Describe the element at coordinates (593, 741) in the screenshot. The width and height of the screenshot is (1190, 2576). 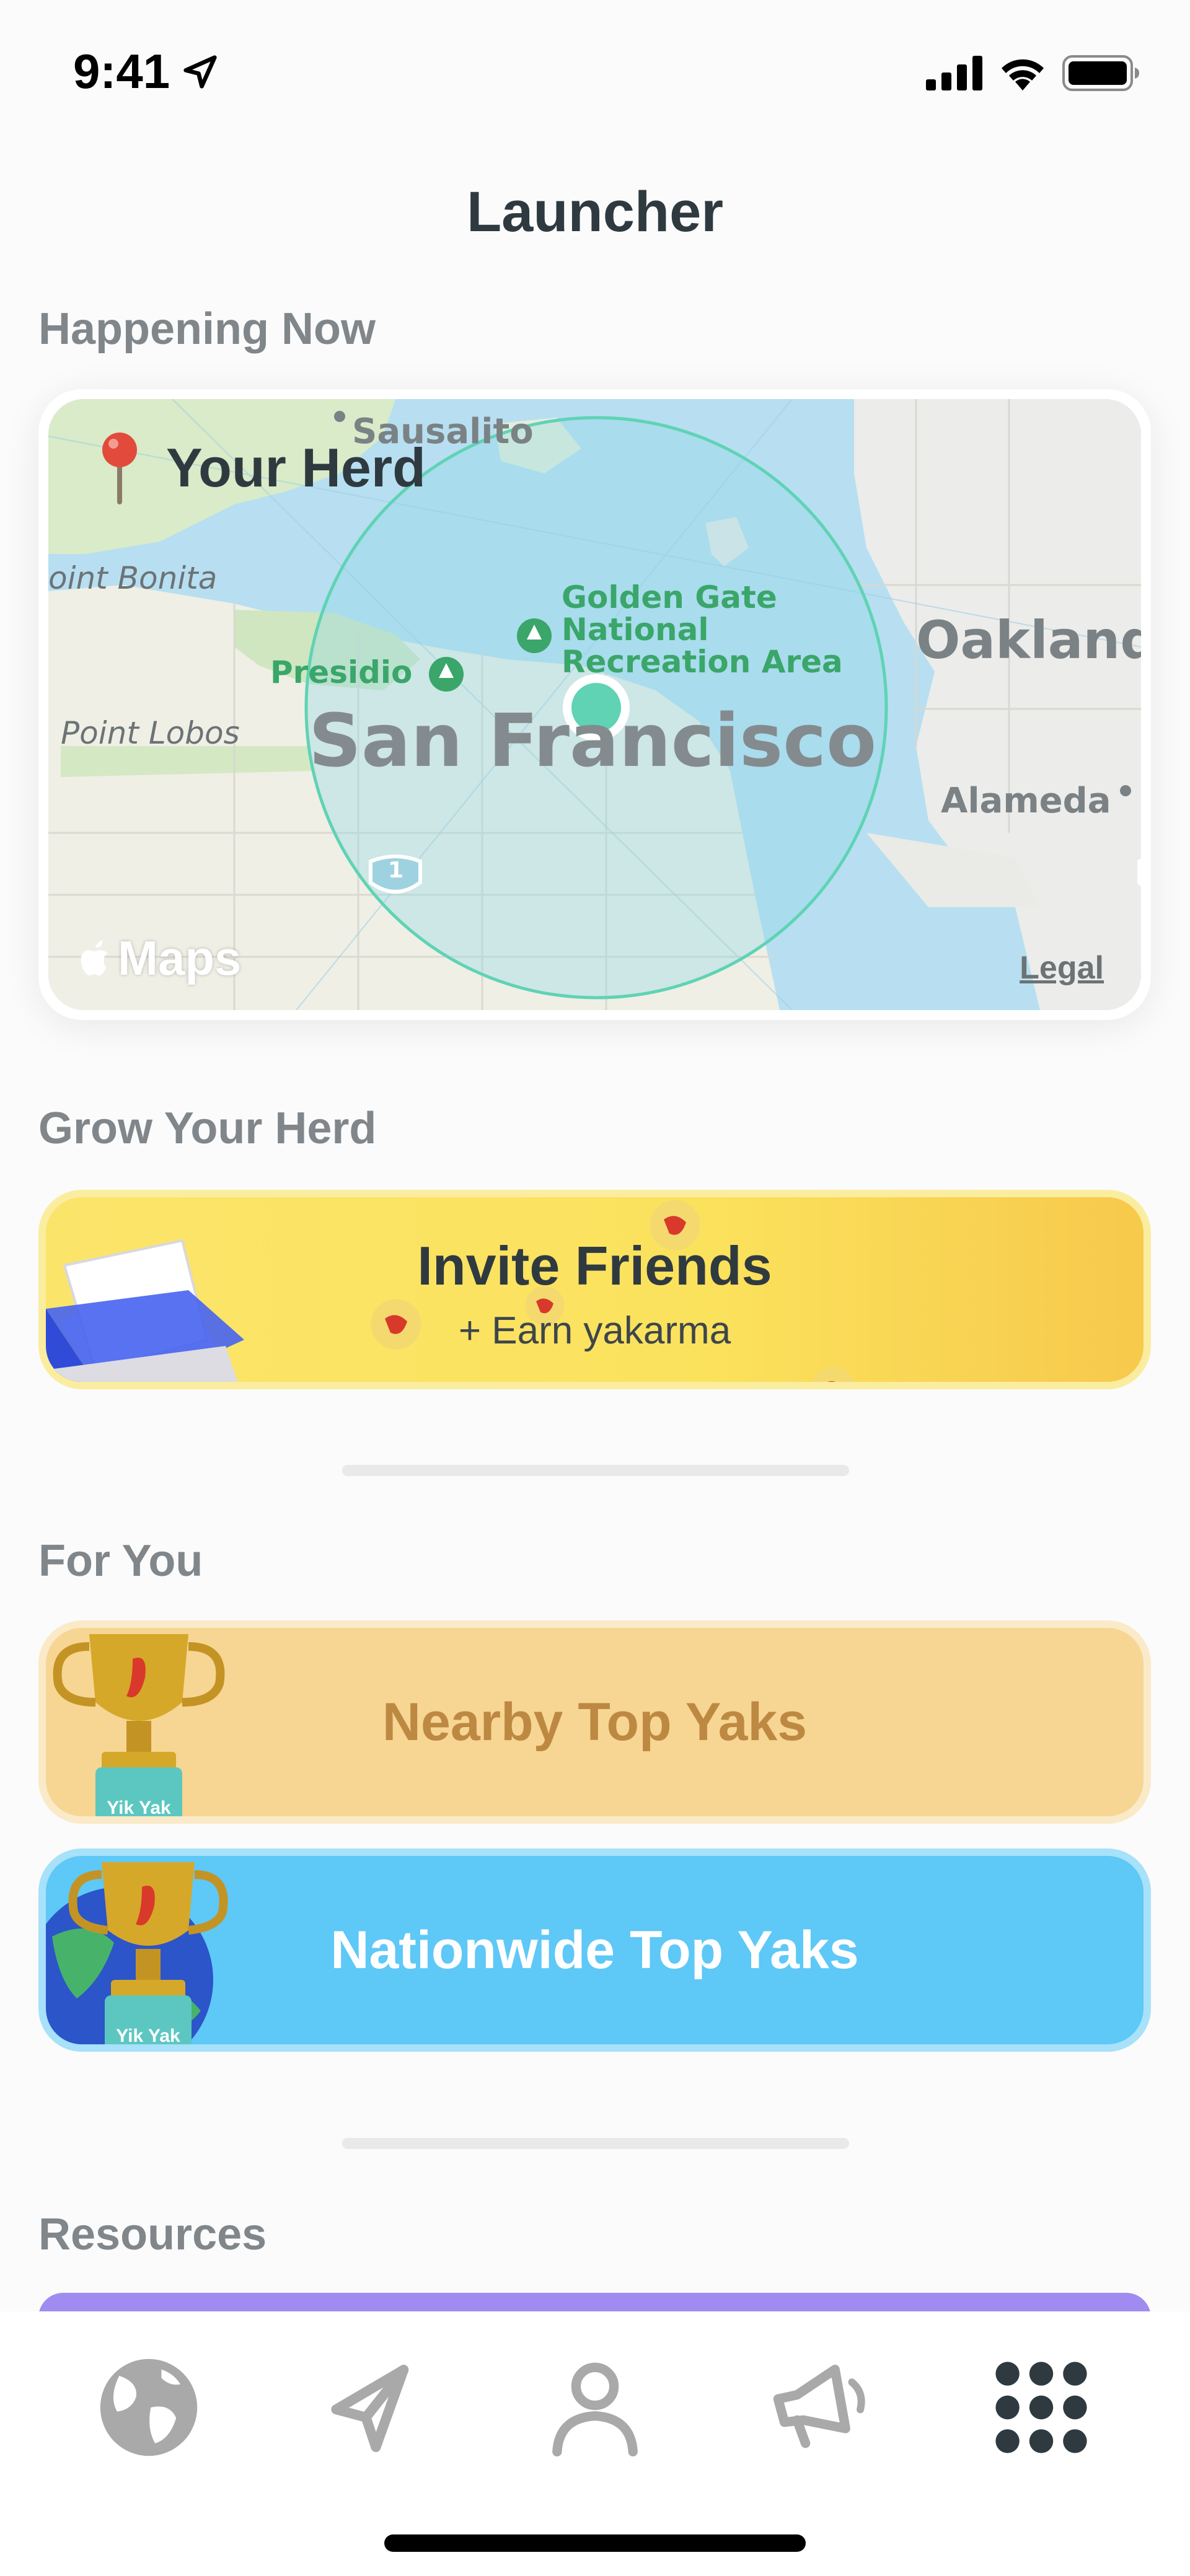
I see `map-label-san-francisco: San Francisco` at that location.